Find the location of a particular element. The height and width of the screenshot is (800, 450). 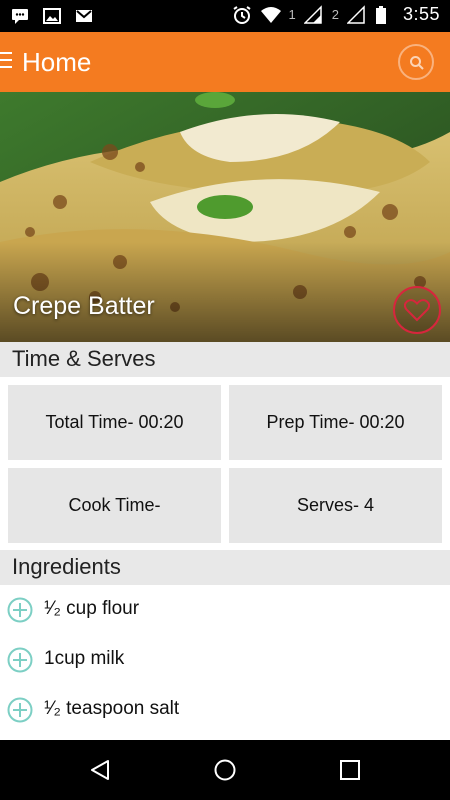

ingredient-row: ¹⁄₂ cup flour is located at coordinates (225, 610).